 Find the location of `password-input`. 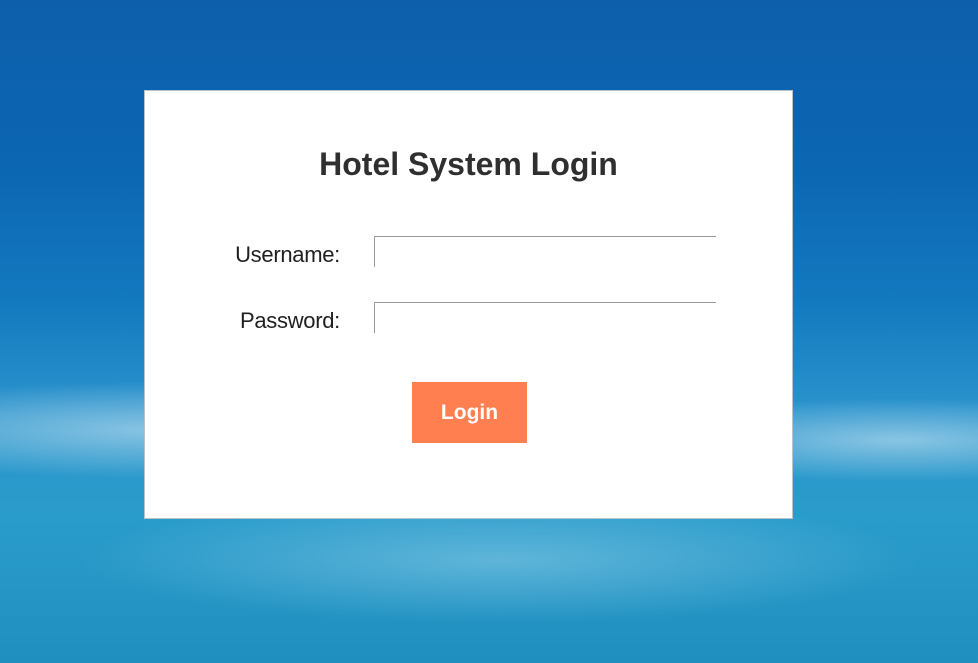

password-input is located at coordinates (545, 317).